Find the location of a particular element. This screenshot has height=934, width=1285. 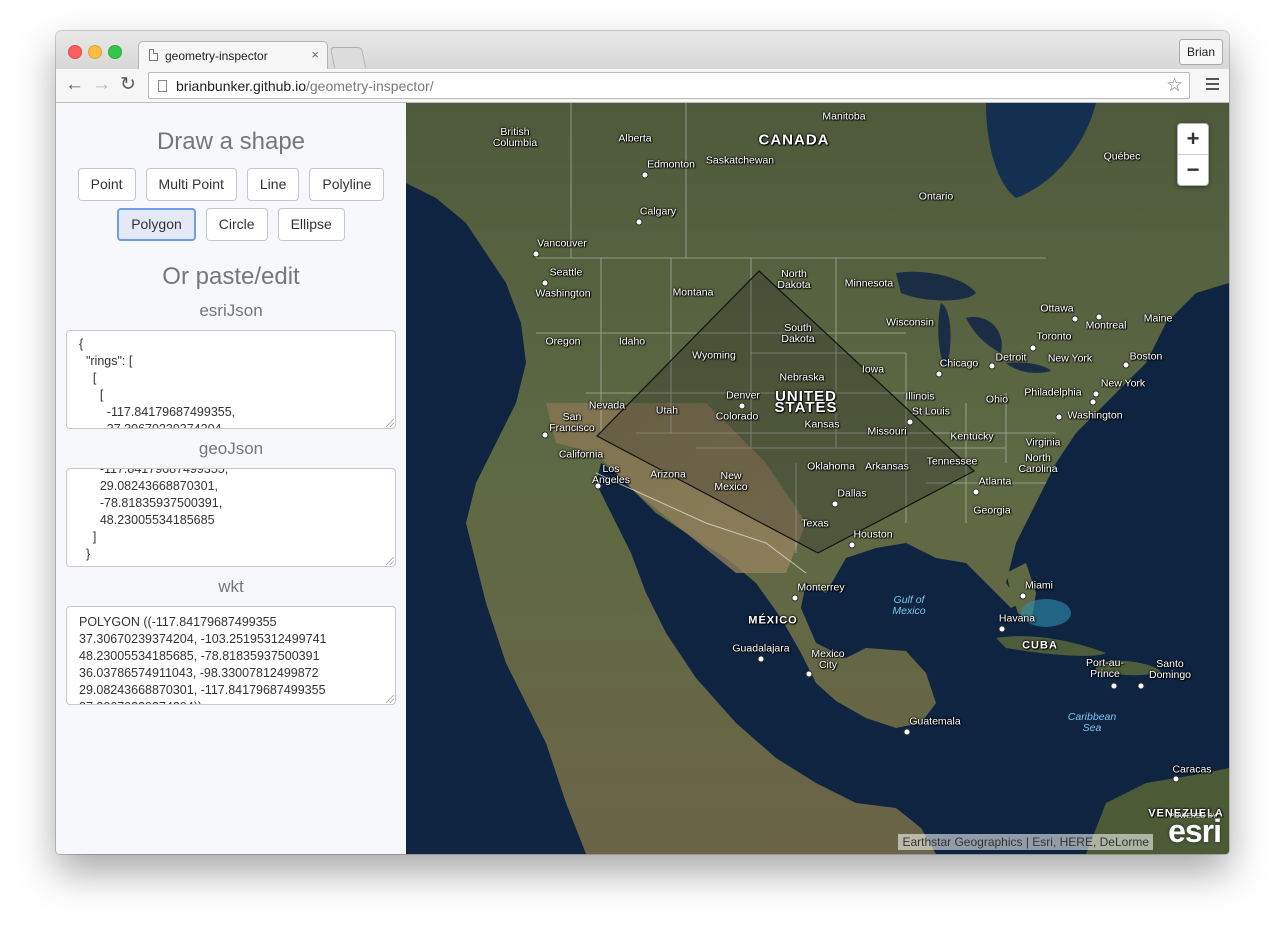

label-new-mexico: New Mexico is located at coordinates (731, 481).